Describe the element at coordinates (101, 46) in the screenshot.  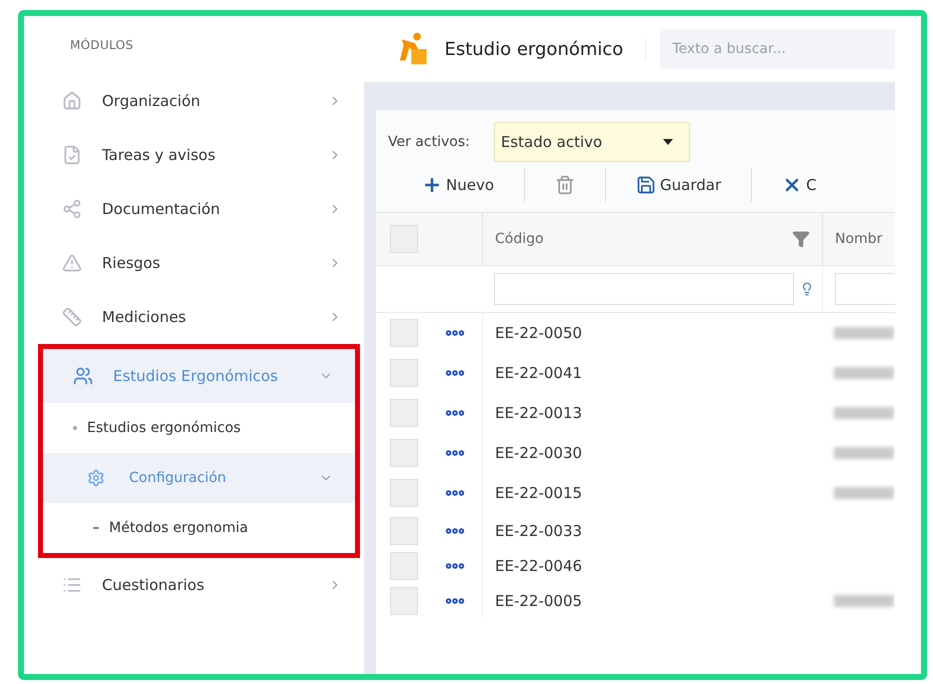
I see `sidebar-heading: MÓDULOS` at that location.